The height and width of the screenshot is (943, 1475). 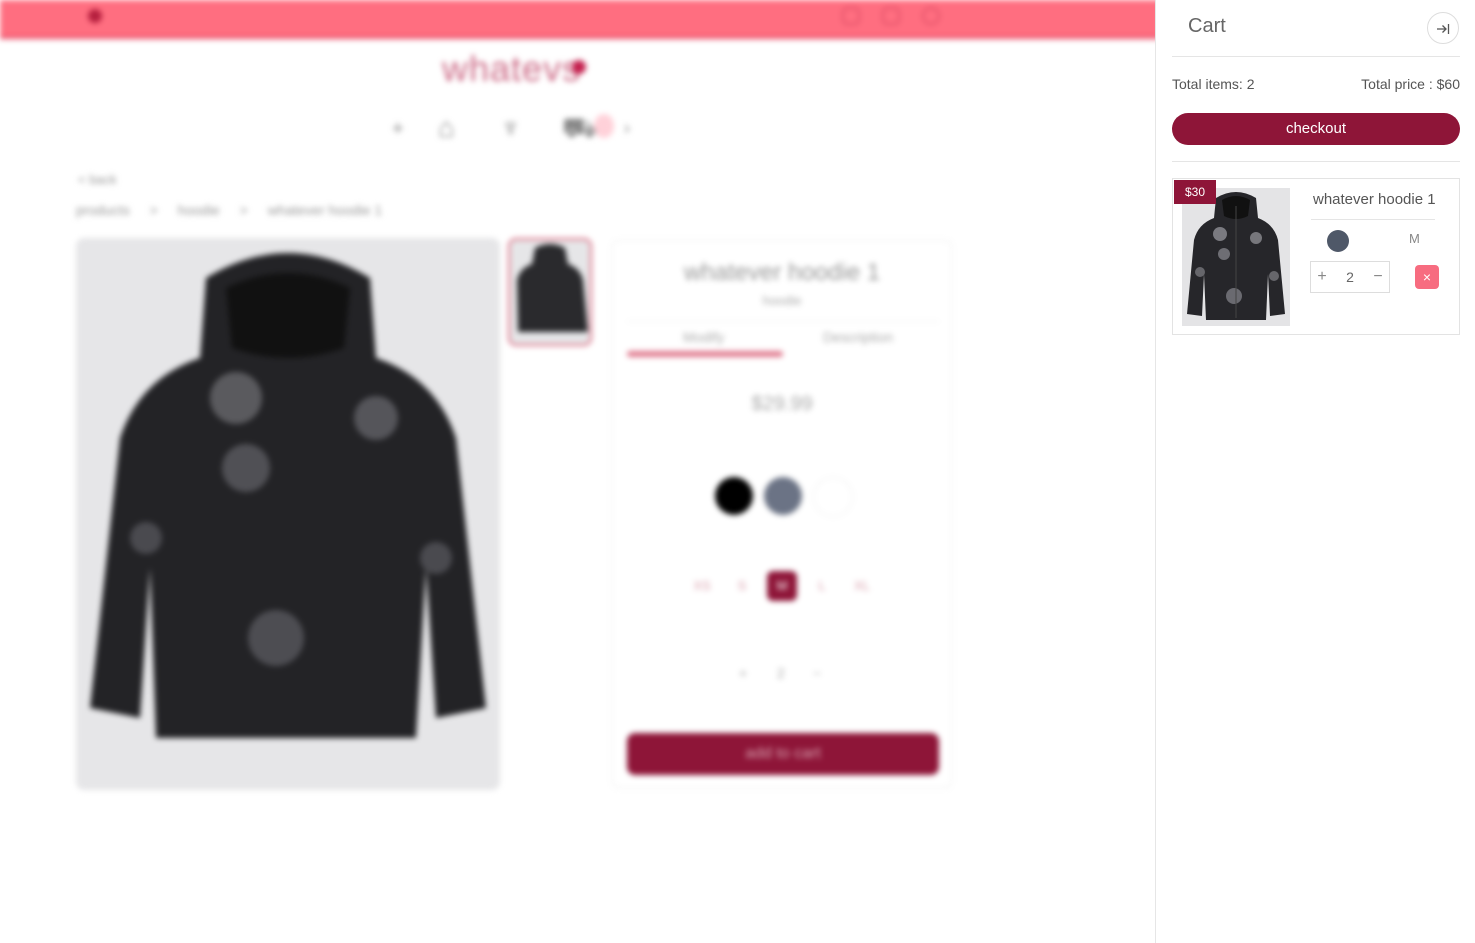 I want to click on cart-item: $30 whatever hoodie 1 M + 2 − ×, so click(x=1316, y=256).